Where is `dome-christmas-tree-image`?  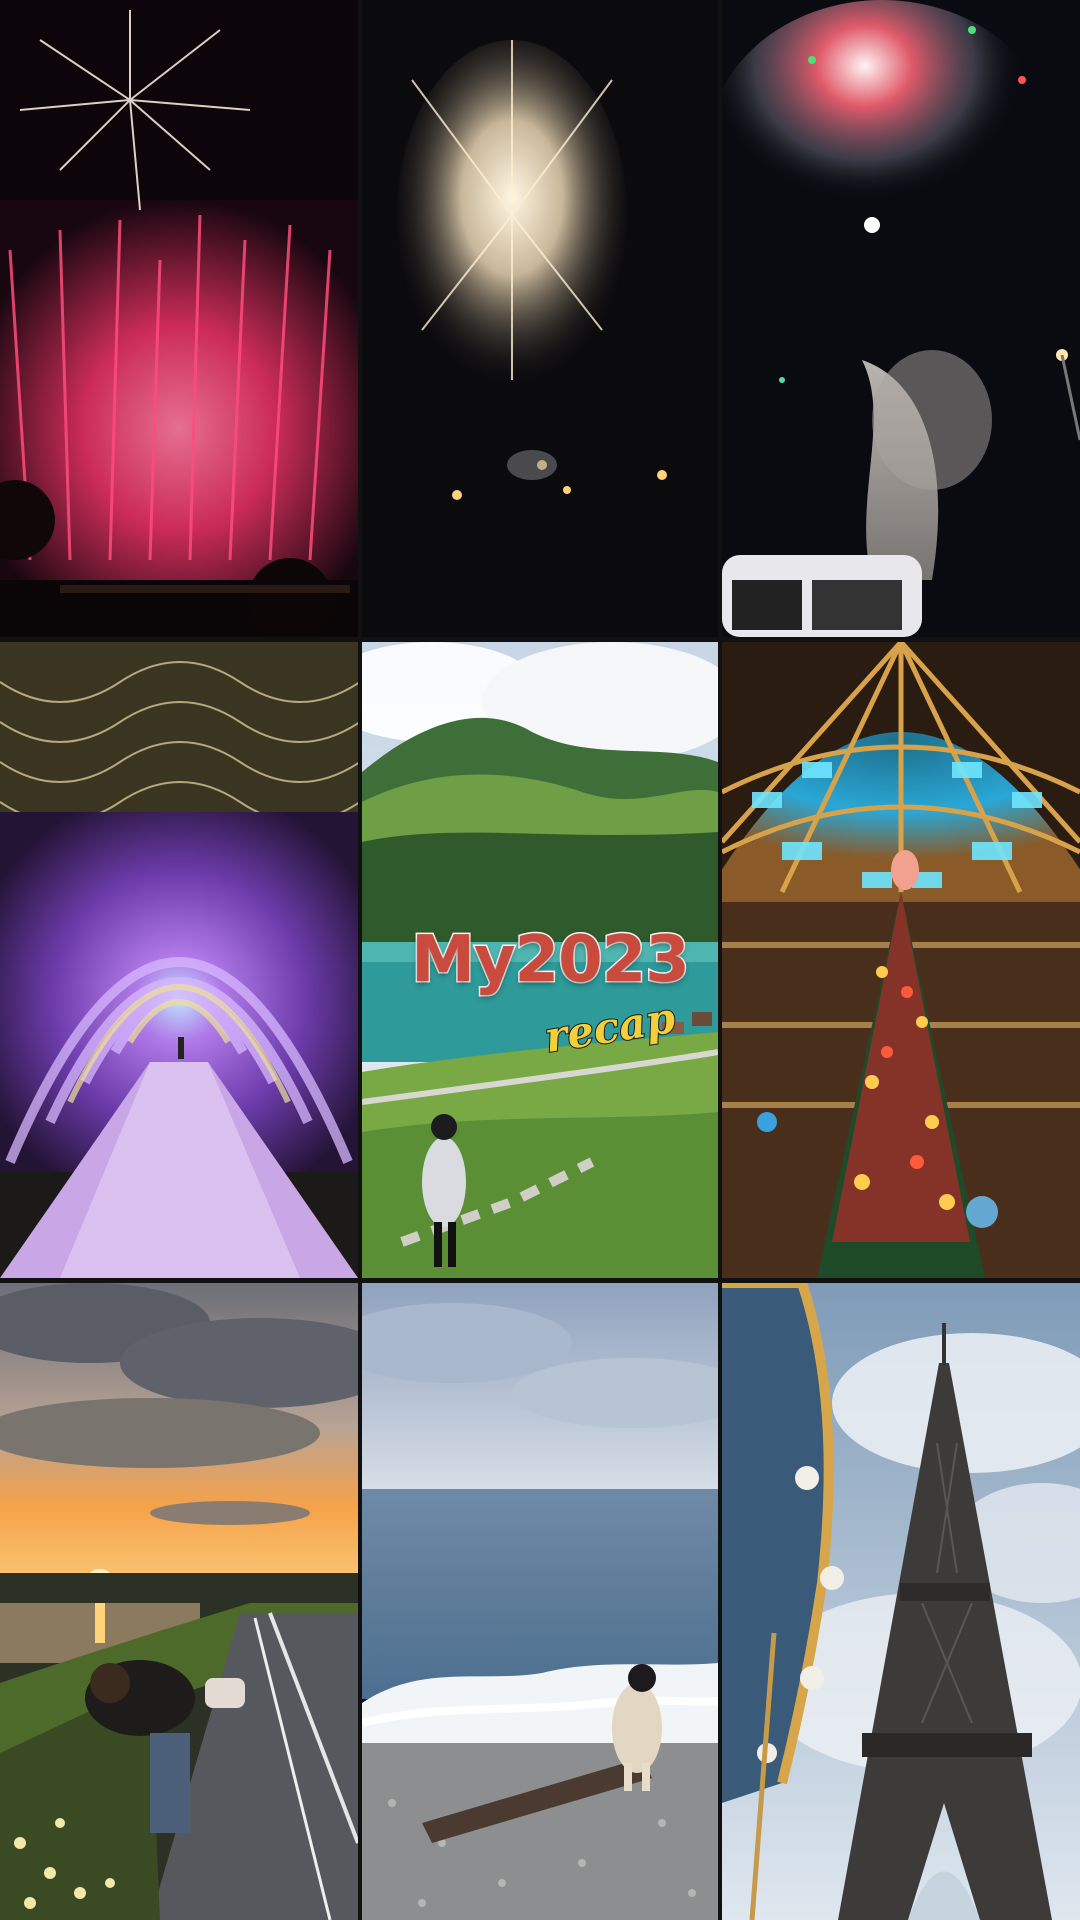 dome-christmas-tree-image is located at coordinates (901, 960).